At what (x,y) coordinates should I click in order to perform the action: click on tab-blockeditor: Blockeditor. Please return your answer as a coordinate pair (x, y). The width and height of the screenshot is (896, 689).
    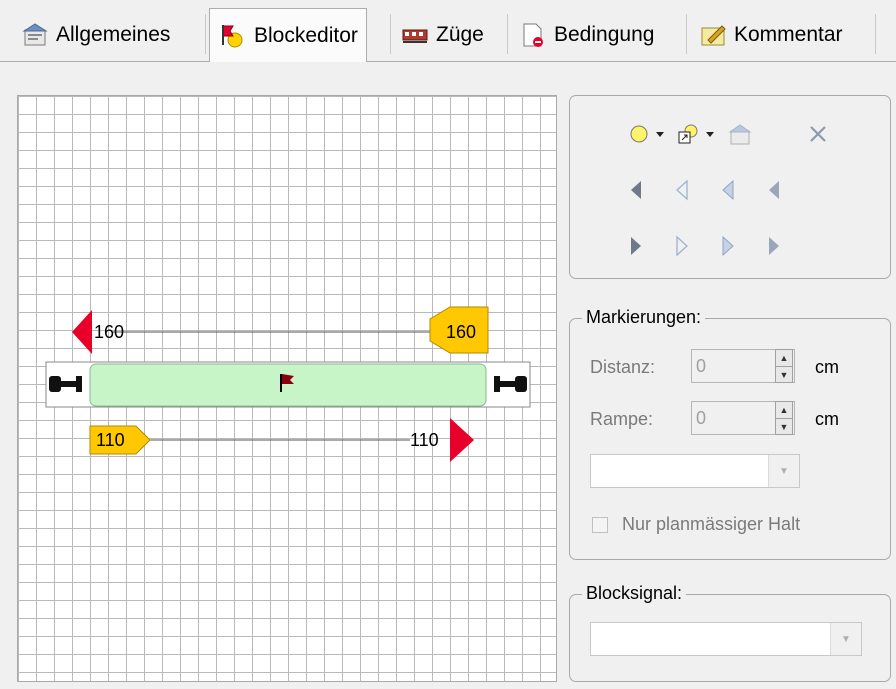
    Looking at the image, I should click on (288, 35).